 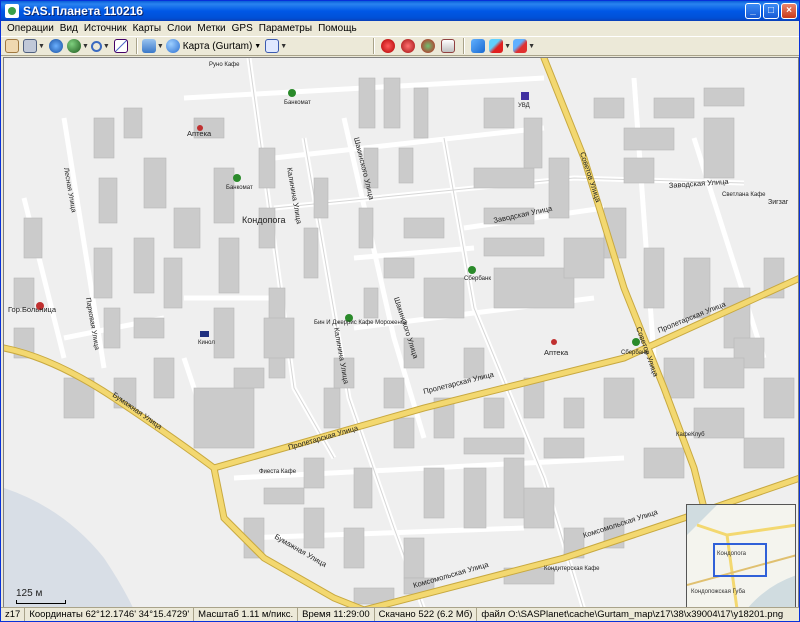 What do you see at coordinates (106, 28) in the screenshot?
I see `menu-source: Источник` at bounding box center [106, 28].